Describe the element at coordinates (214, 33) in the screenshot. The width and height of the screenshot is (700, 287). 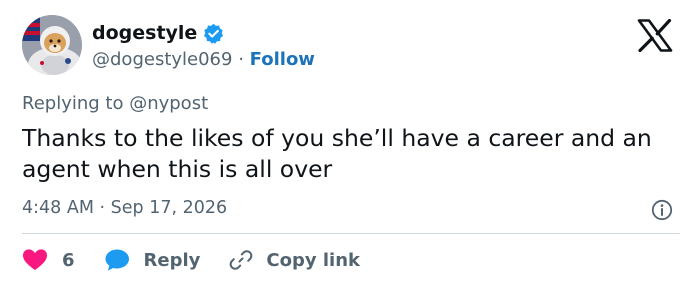
I see `verified-badge-icon` at that location.